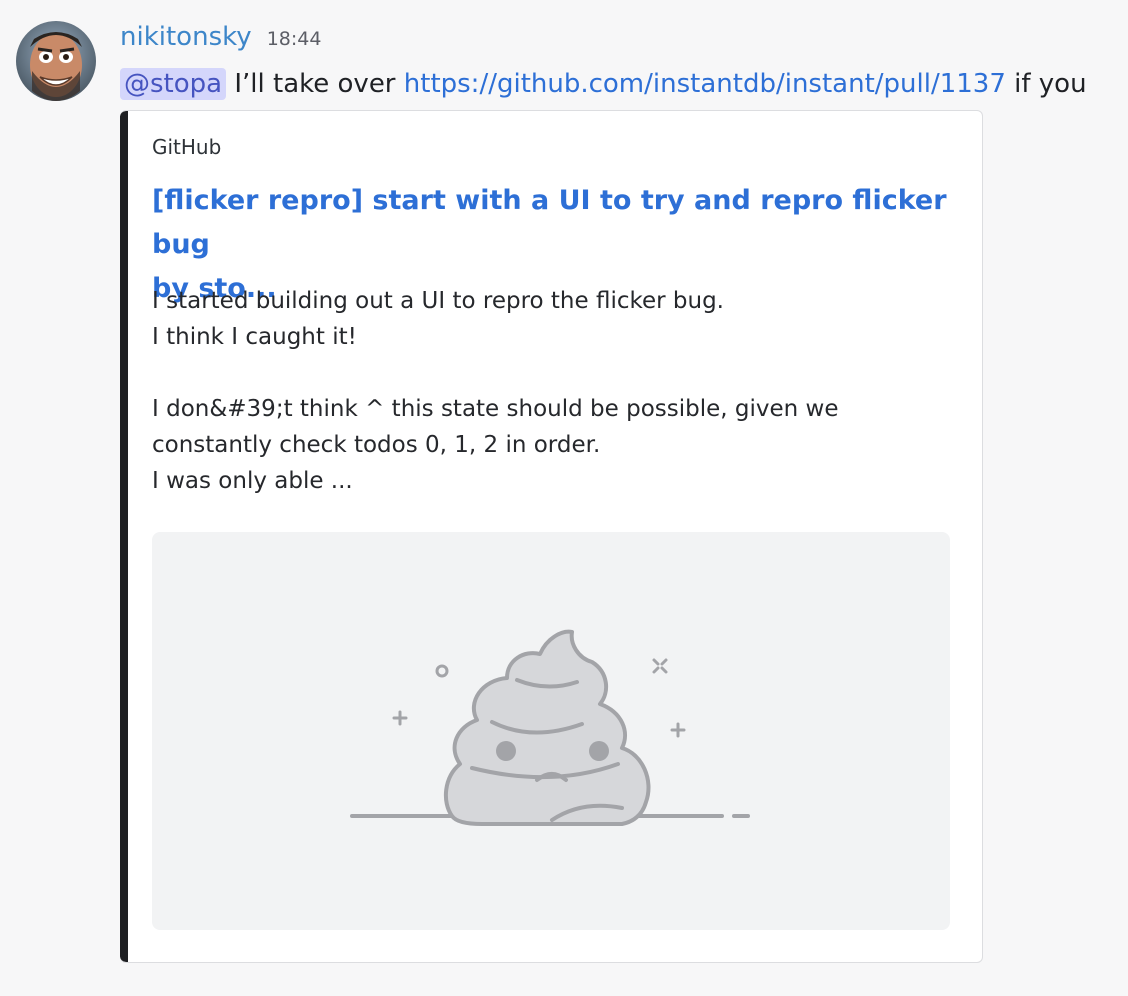 The image size is (1128, 996). Describe the element at coordinates (124, 536) in the screenshot. I see `embed-accent-bar` at that location.